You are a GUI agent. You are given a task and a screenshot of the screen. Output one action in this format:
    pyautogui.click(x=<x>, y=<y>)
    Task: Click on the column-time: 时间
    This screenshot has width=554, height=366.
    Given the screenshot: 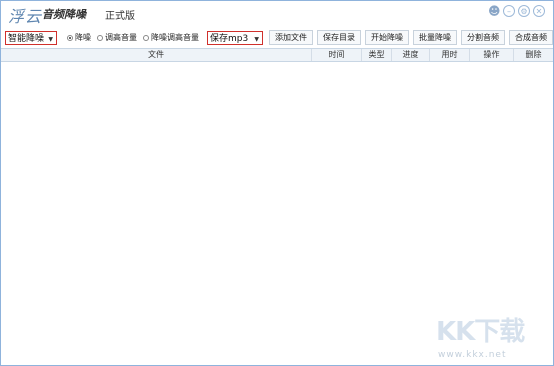 What is the action you would take?
    pyautogui.click(x=336, y=55)
    